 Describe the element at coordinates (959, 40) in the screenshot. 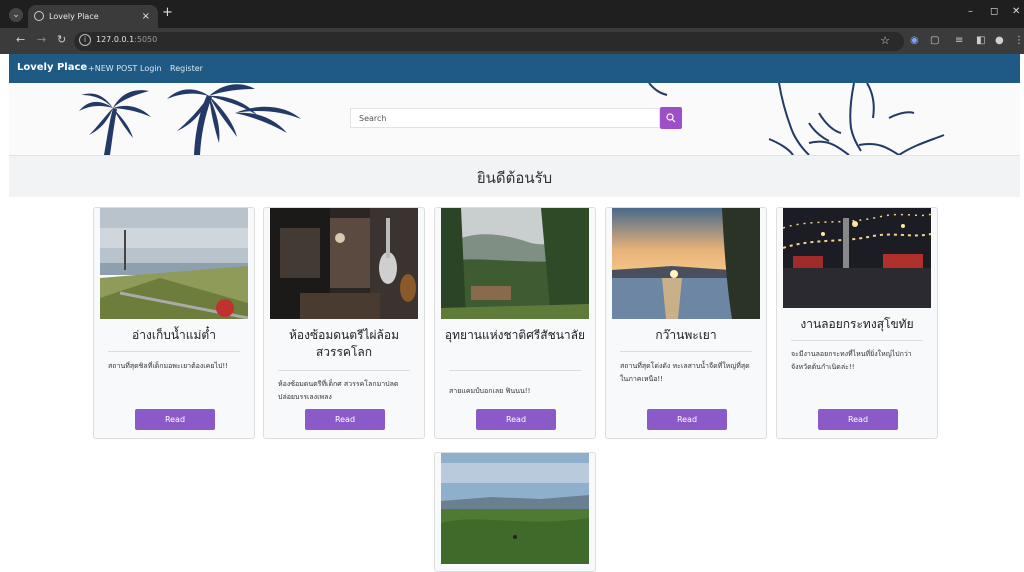

I see `reading-list-icon: ≡` at that location.